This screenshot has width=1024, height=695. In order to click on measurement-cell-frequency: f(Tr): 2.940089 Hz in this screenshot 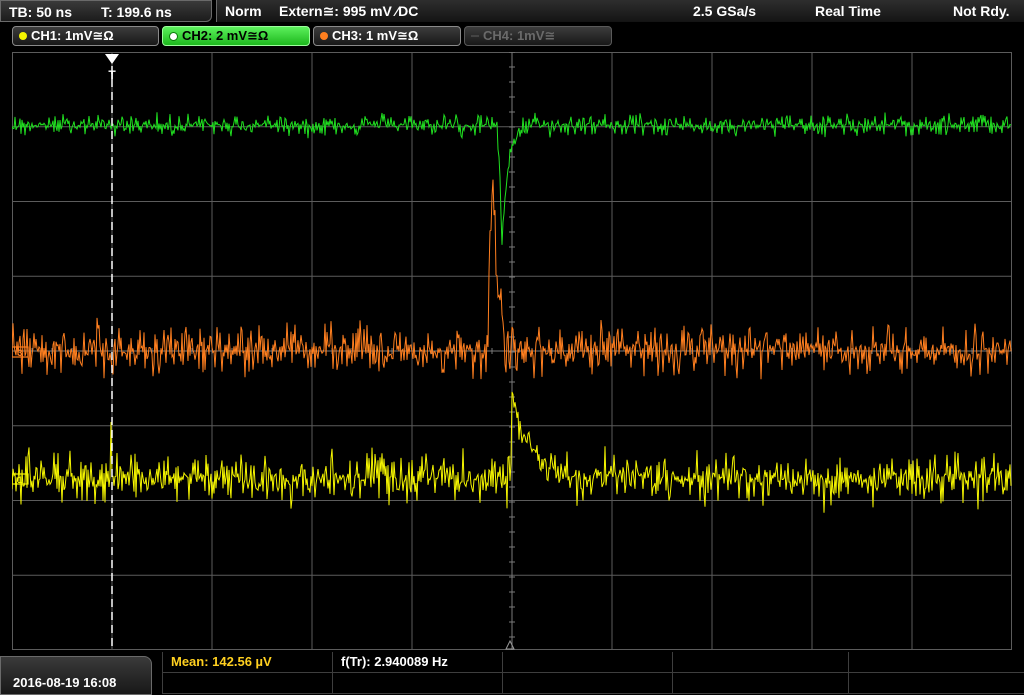, I will do `click(417, 662)`.